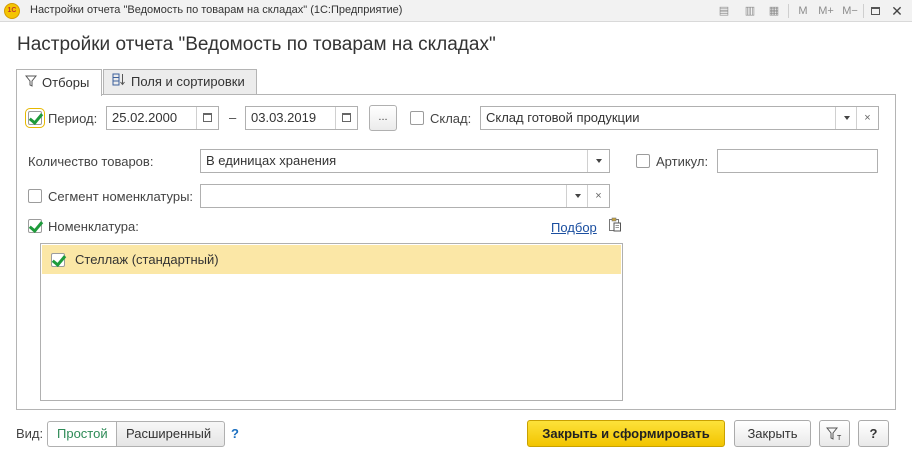  Describe the element at coordinates (235, 433) in the screenshot. I see `view-help-link: ?` at that location.